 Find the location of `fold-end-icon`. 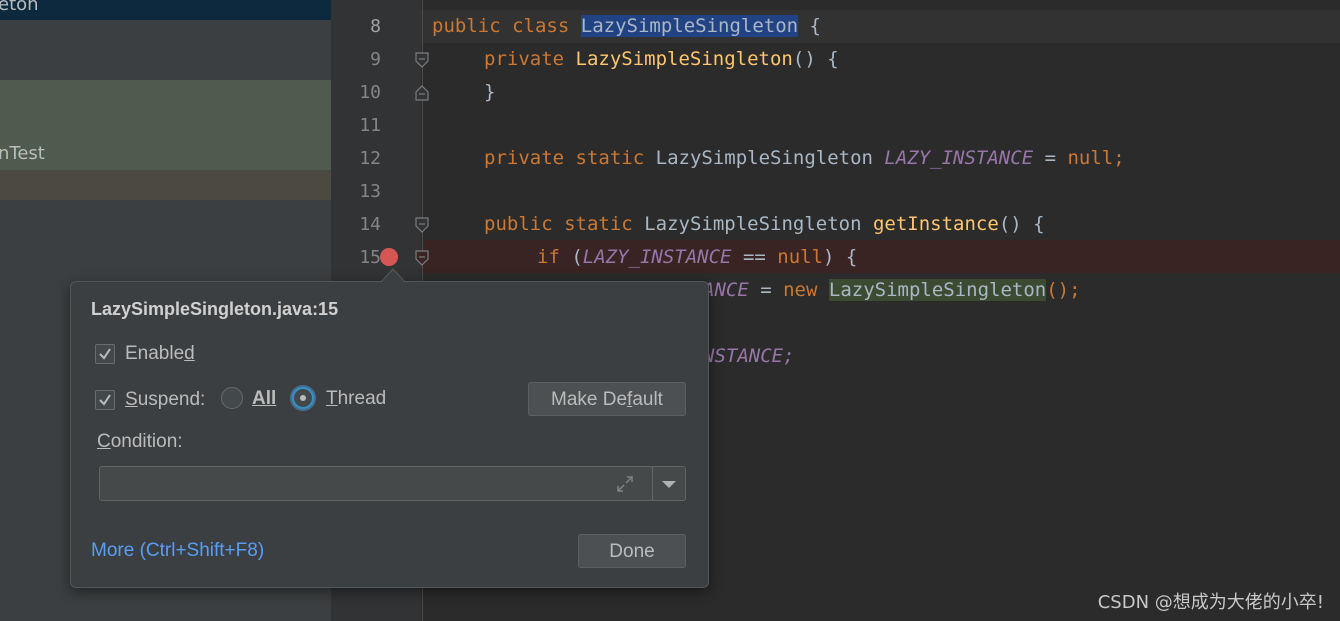

fold-end-icon is located at coordinates (422, 93).